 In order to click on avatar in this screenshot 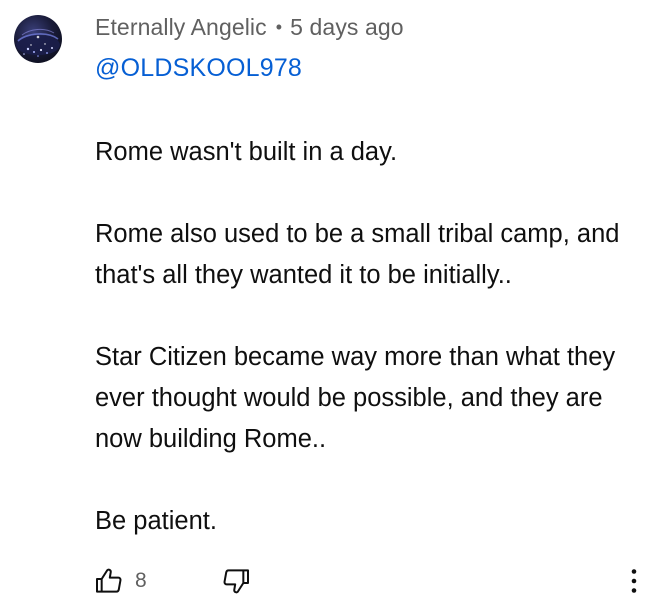, I will do `click(38, 39)`.